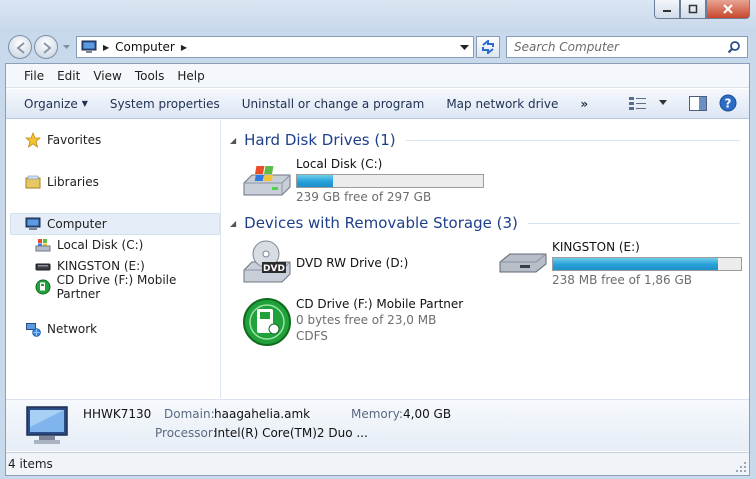 Image resolution: width=756 pixels, height=479 pixels. I want to click on group-header-removable: ◢ Devices with Removable Storage (3), so click(485, 223).